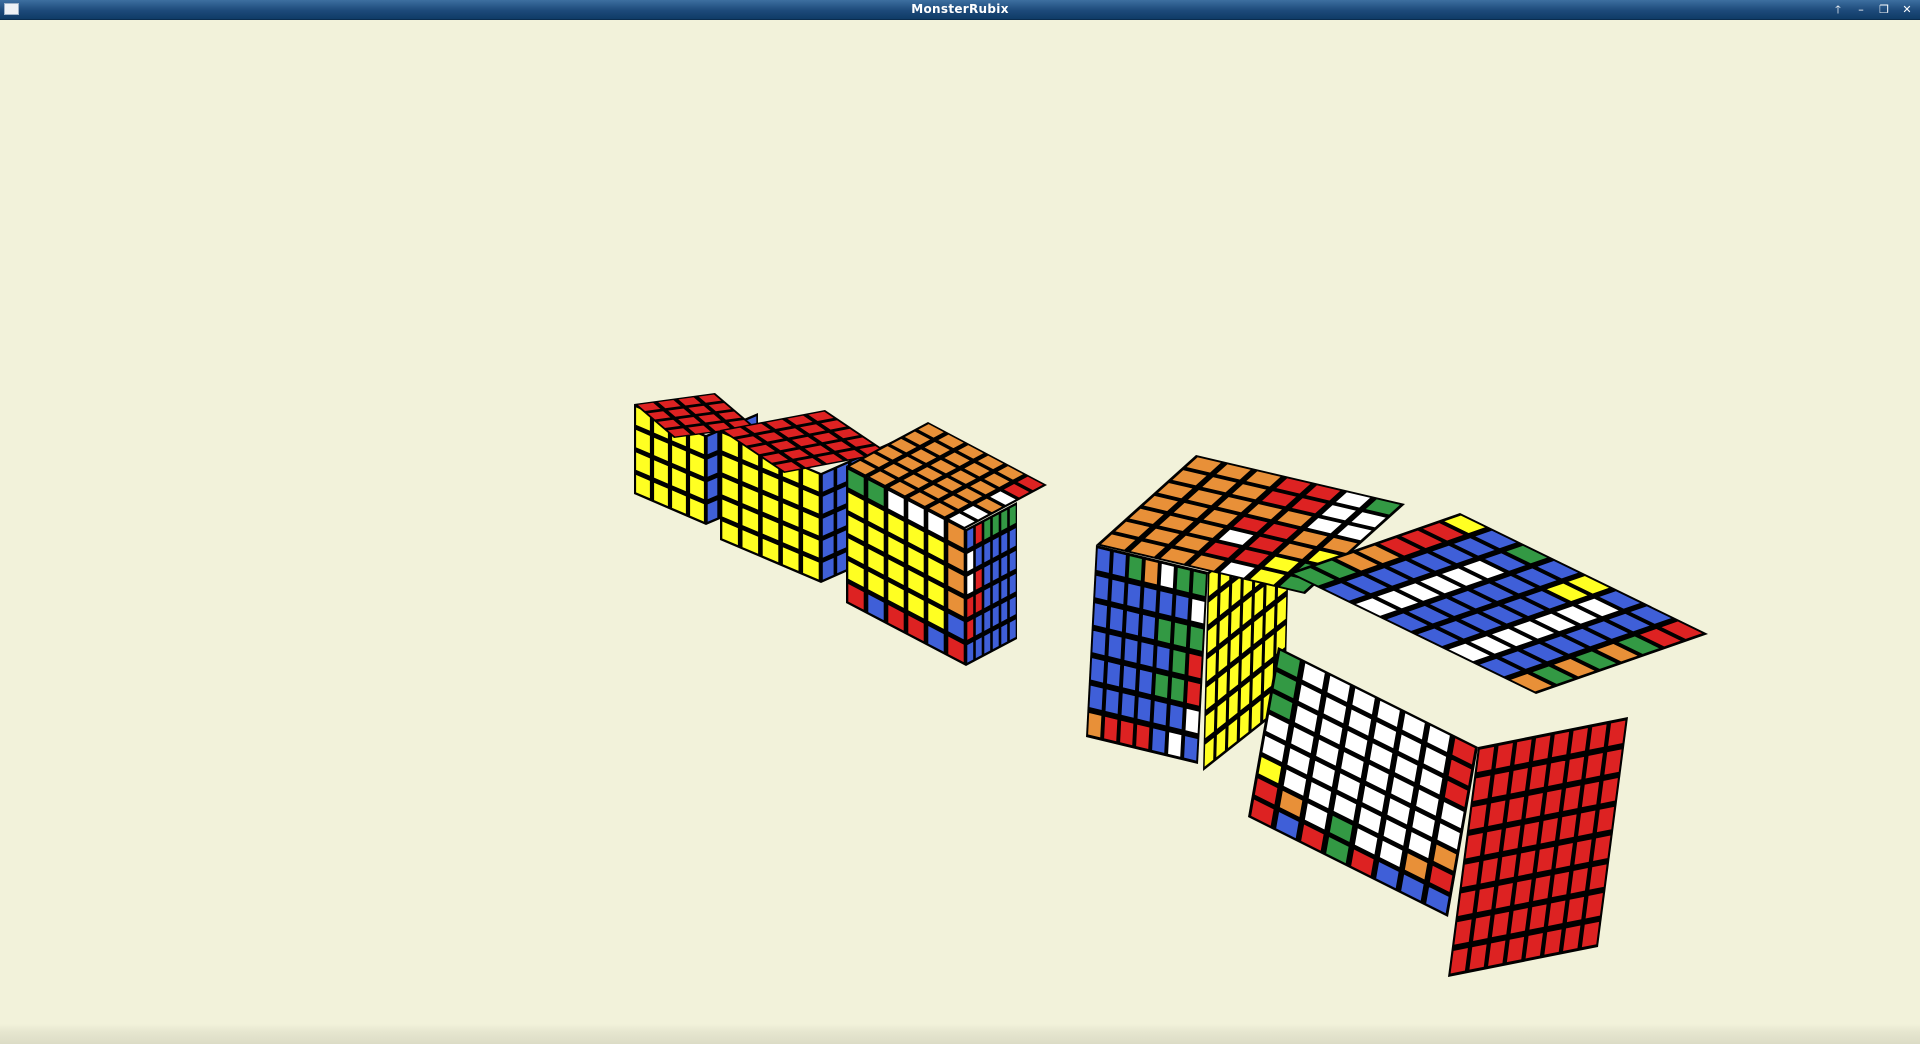 The image size is (1920, 1044). Describe the element at coordinates (1884, 9) in the screenshot. I see `maximize-button: ❐` at that location.